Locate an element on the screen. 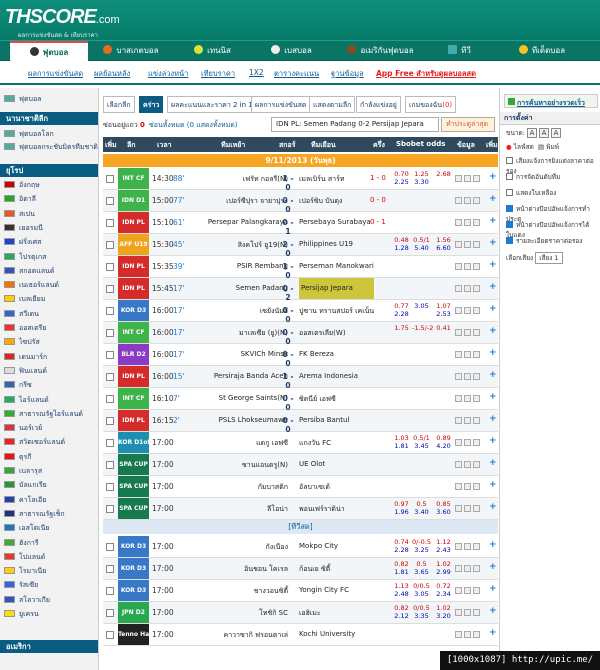 The image size is (600, 670). home-team: ซานแอนดรู(N) is located at coordinates (265, 465).